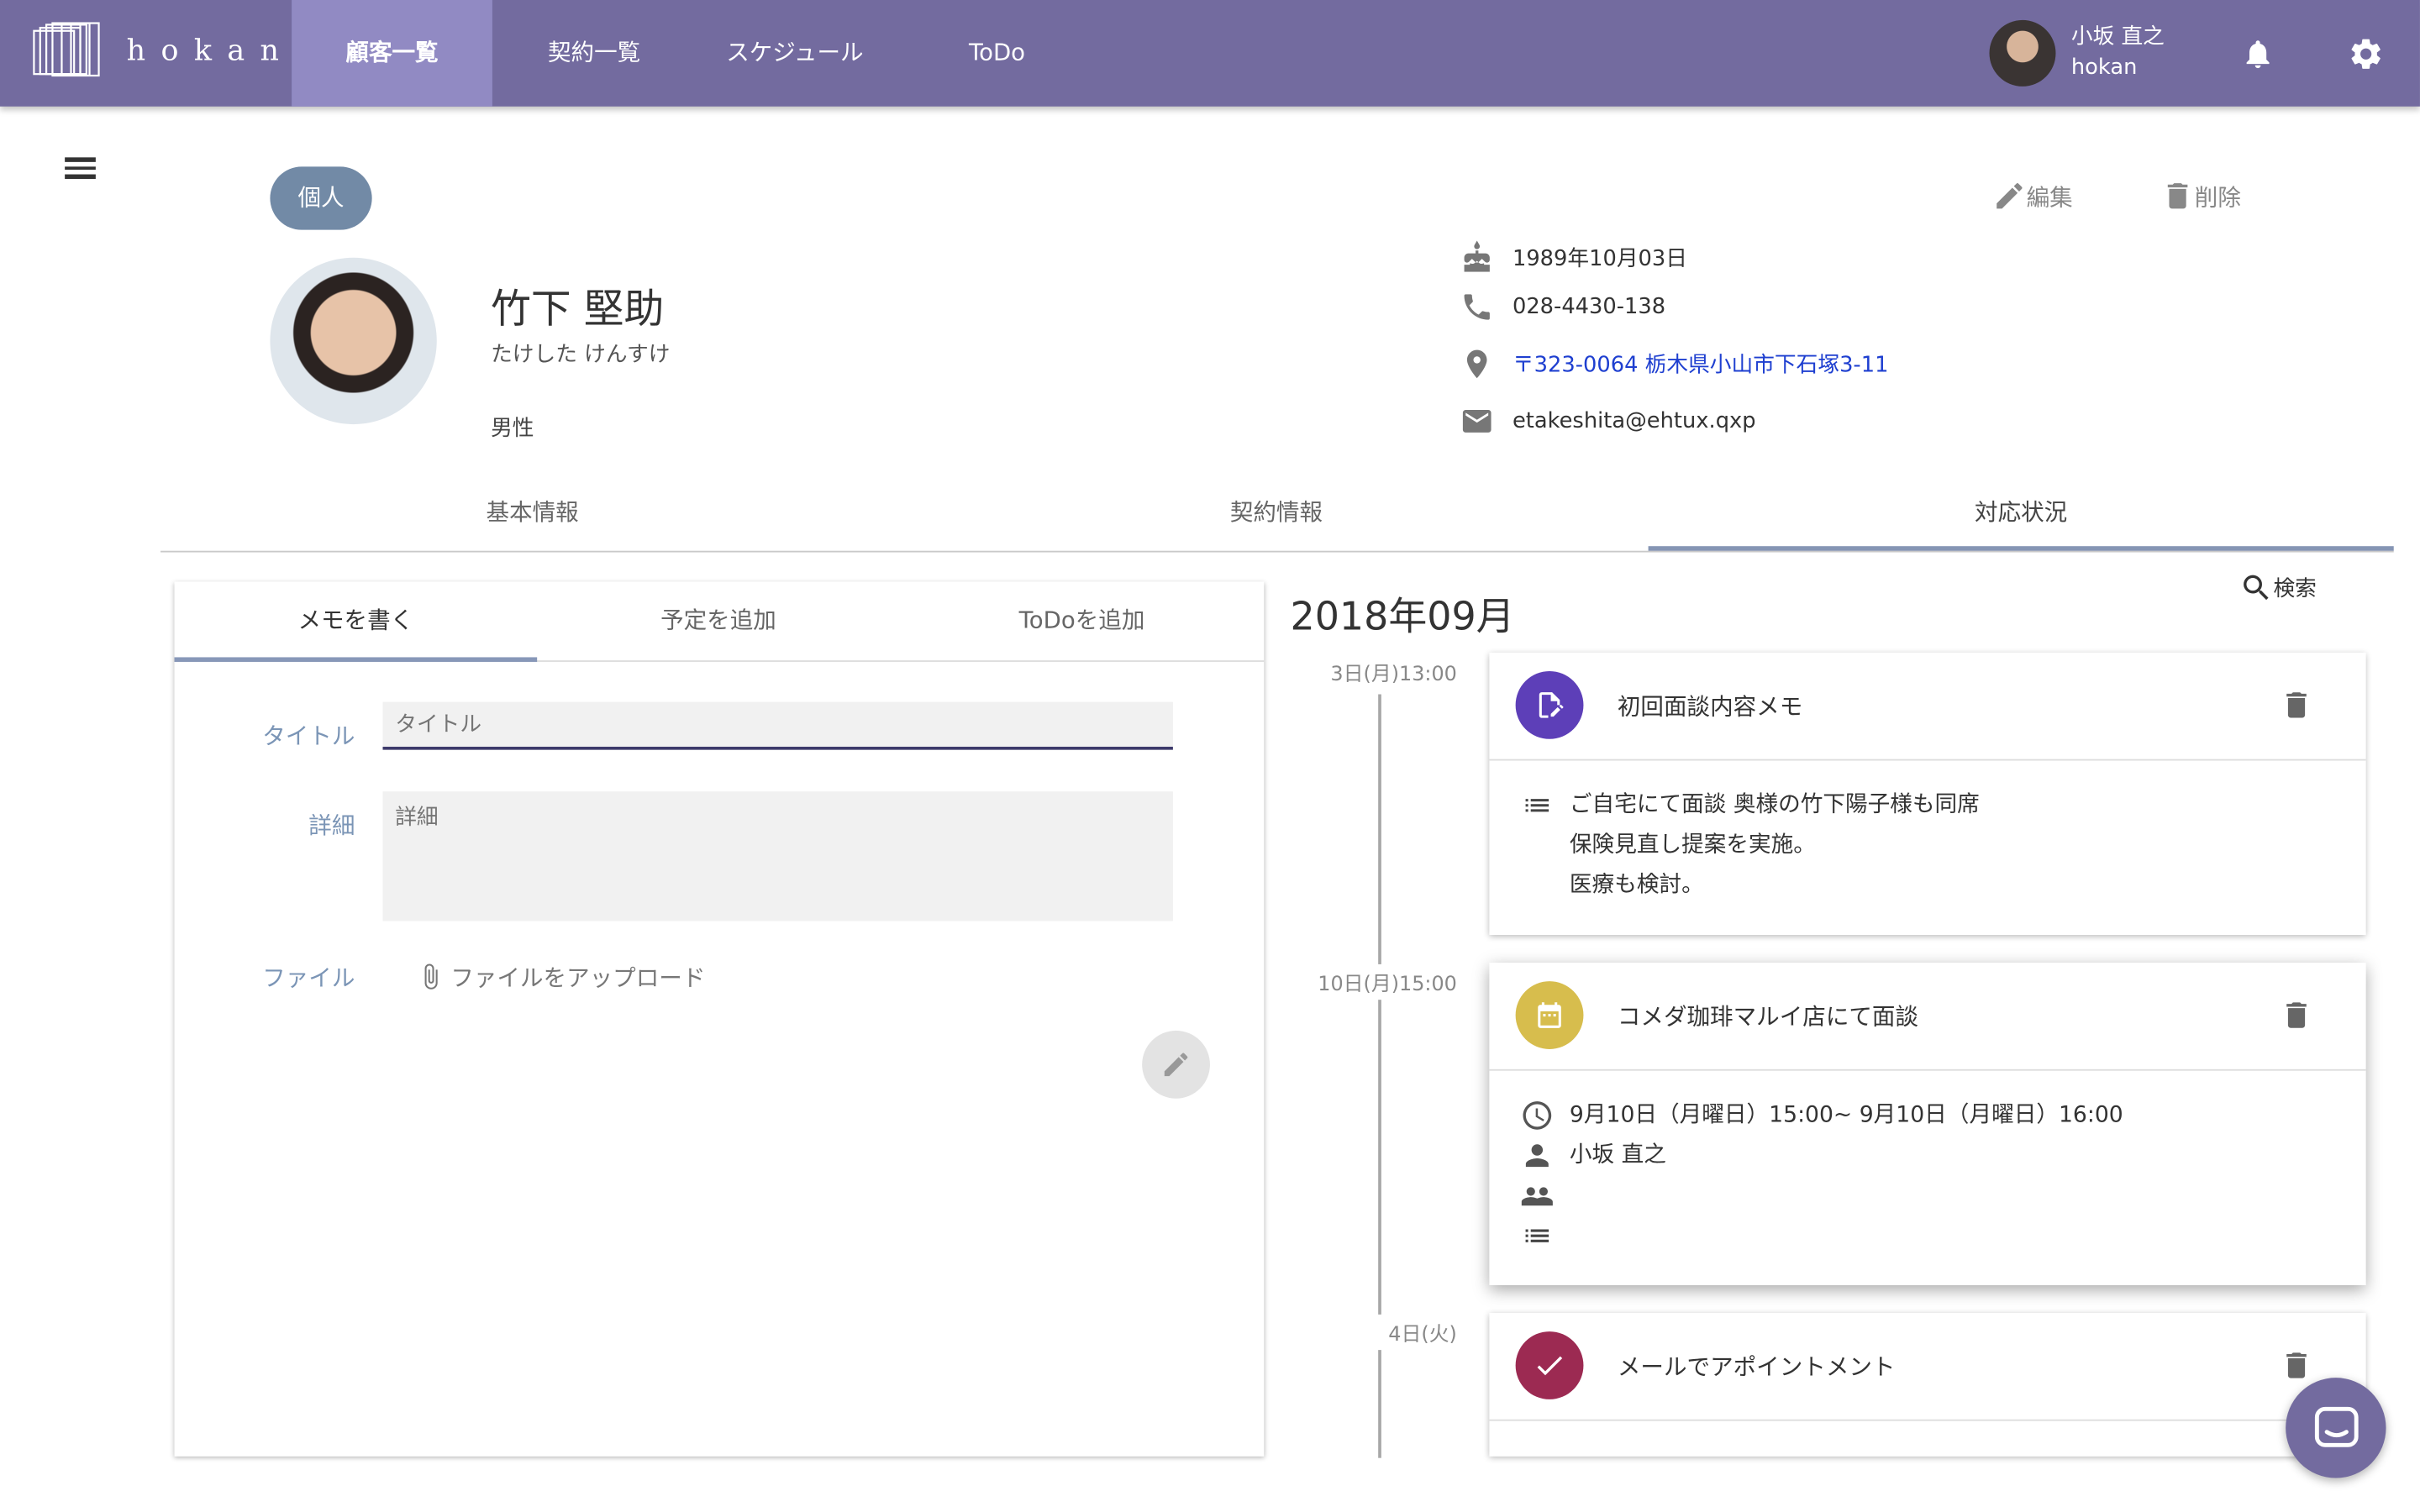 The image size is (2420, 1512). I want to click on file-label: ファイル, so click(308, 977).